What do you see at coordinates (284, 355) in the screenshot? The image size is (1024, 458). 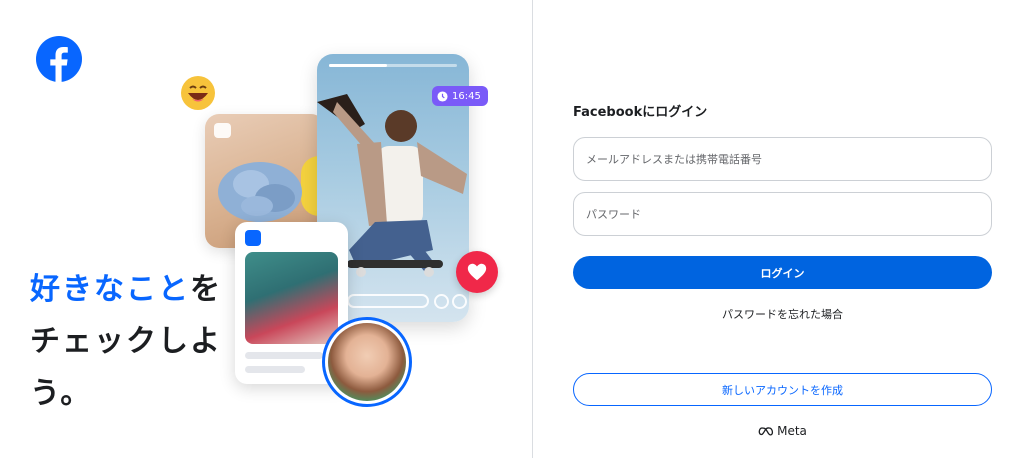 I see `product-title-placeholder` at bounding box center [284, 355].